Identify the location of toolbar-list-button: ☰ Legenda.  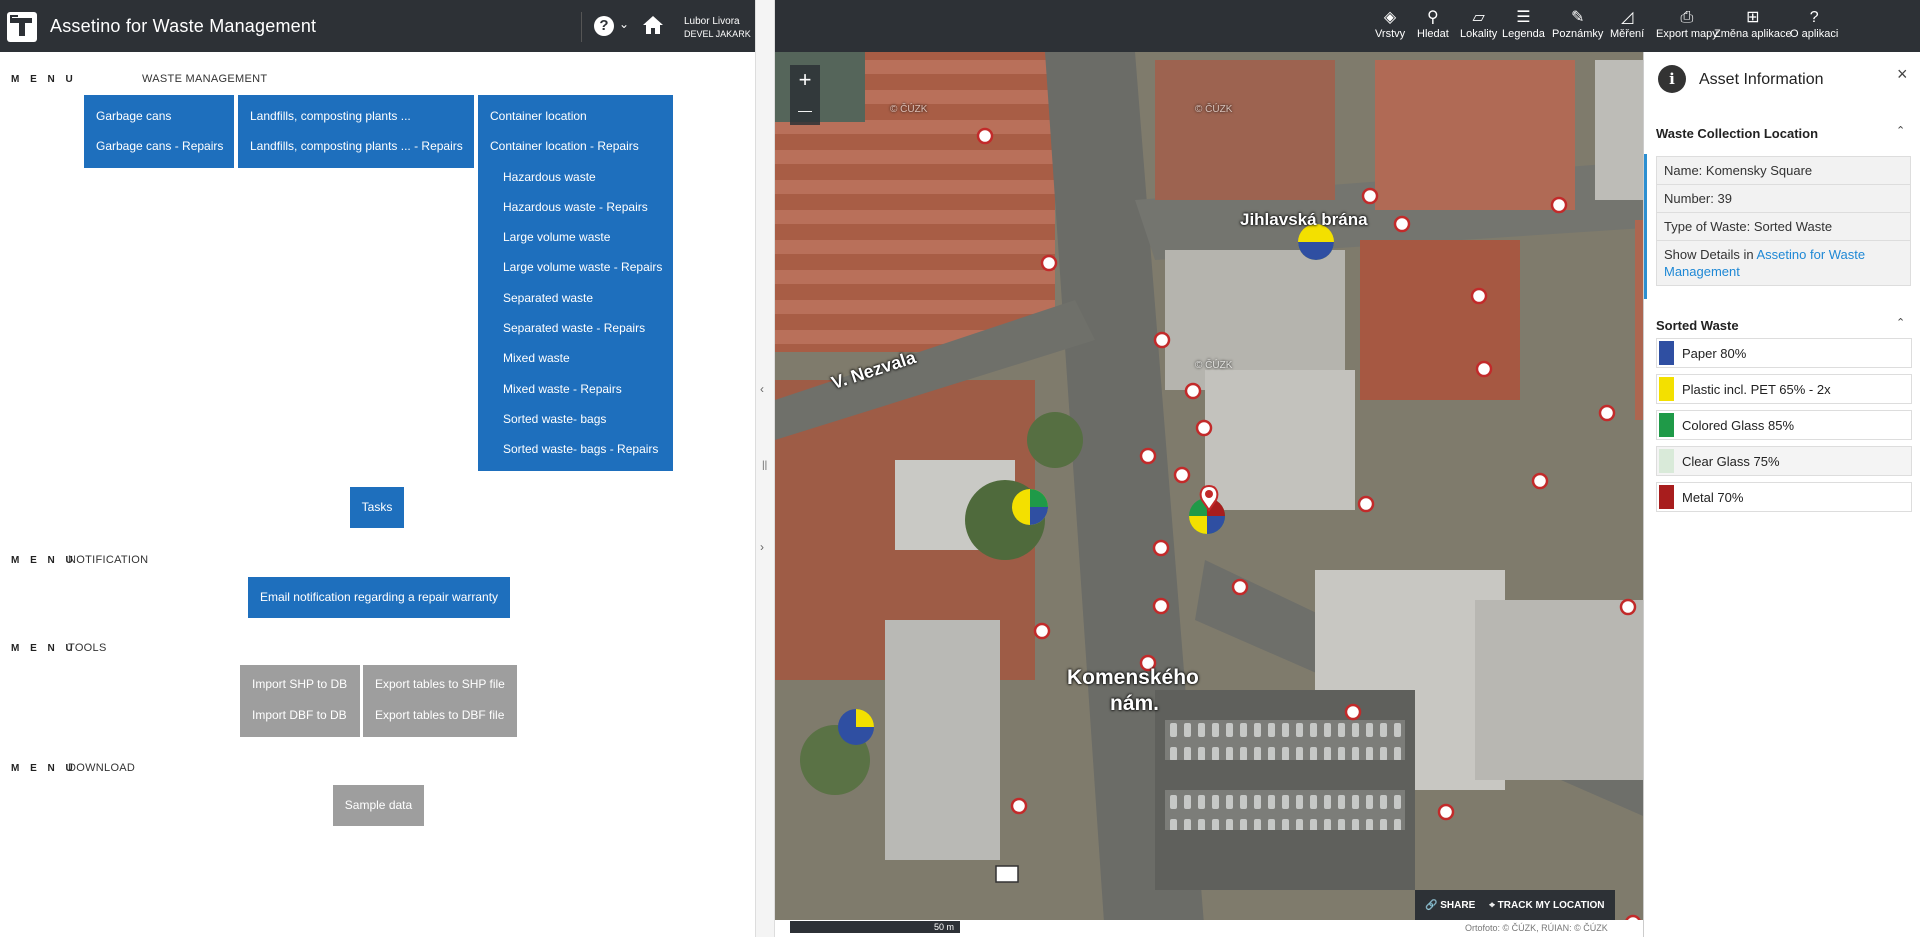
(1523, 24).